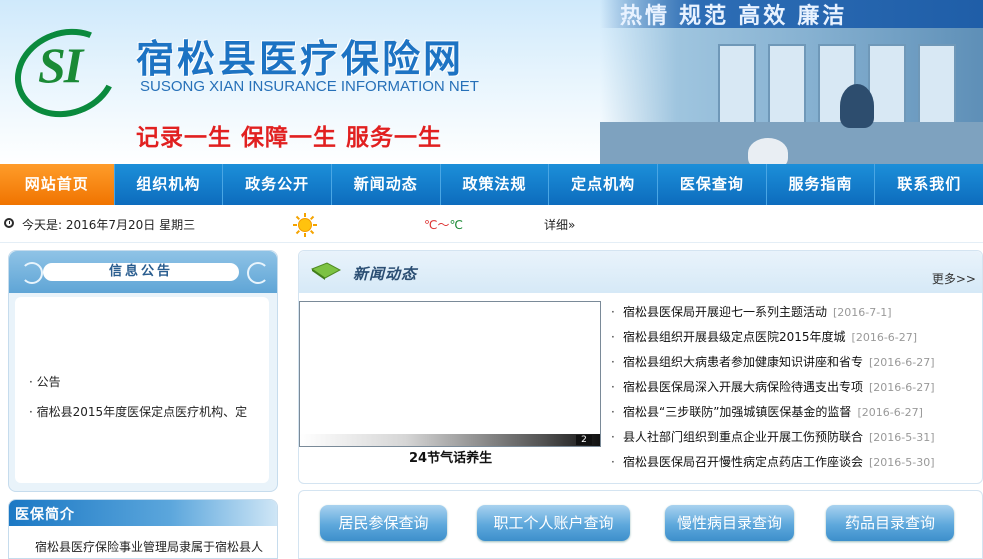  What do you see at coordinates (734, 337) in the screenshot?
I see `news-item-title: 宿松县组织开展县级定点医院2015年度城` at bounding box center [734, 337].